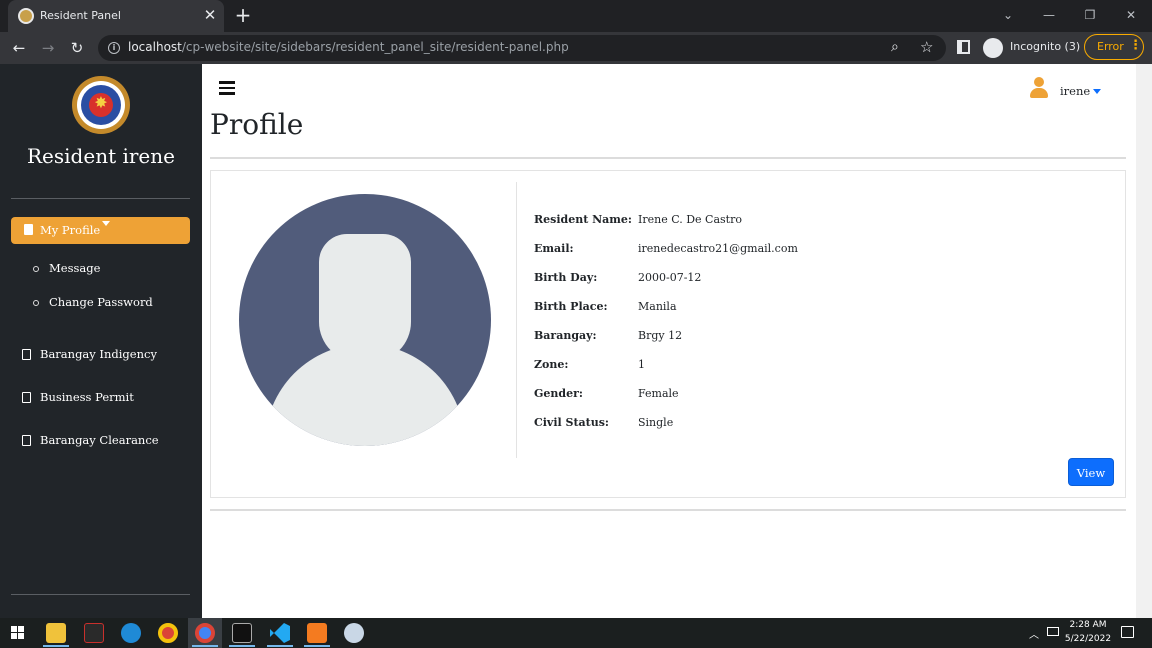  Describe the element at coordinates (365, 298) in the screenshot. I see `avatar-head` at that location.